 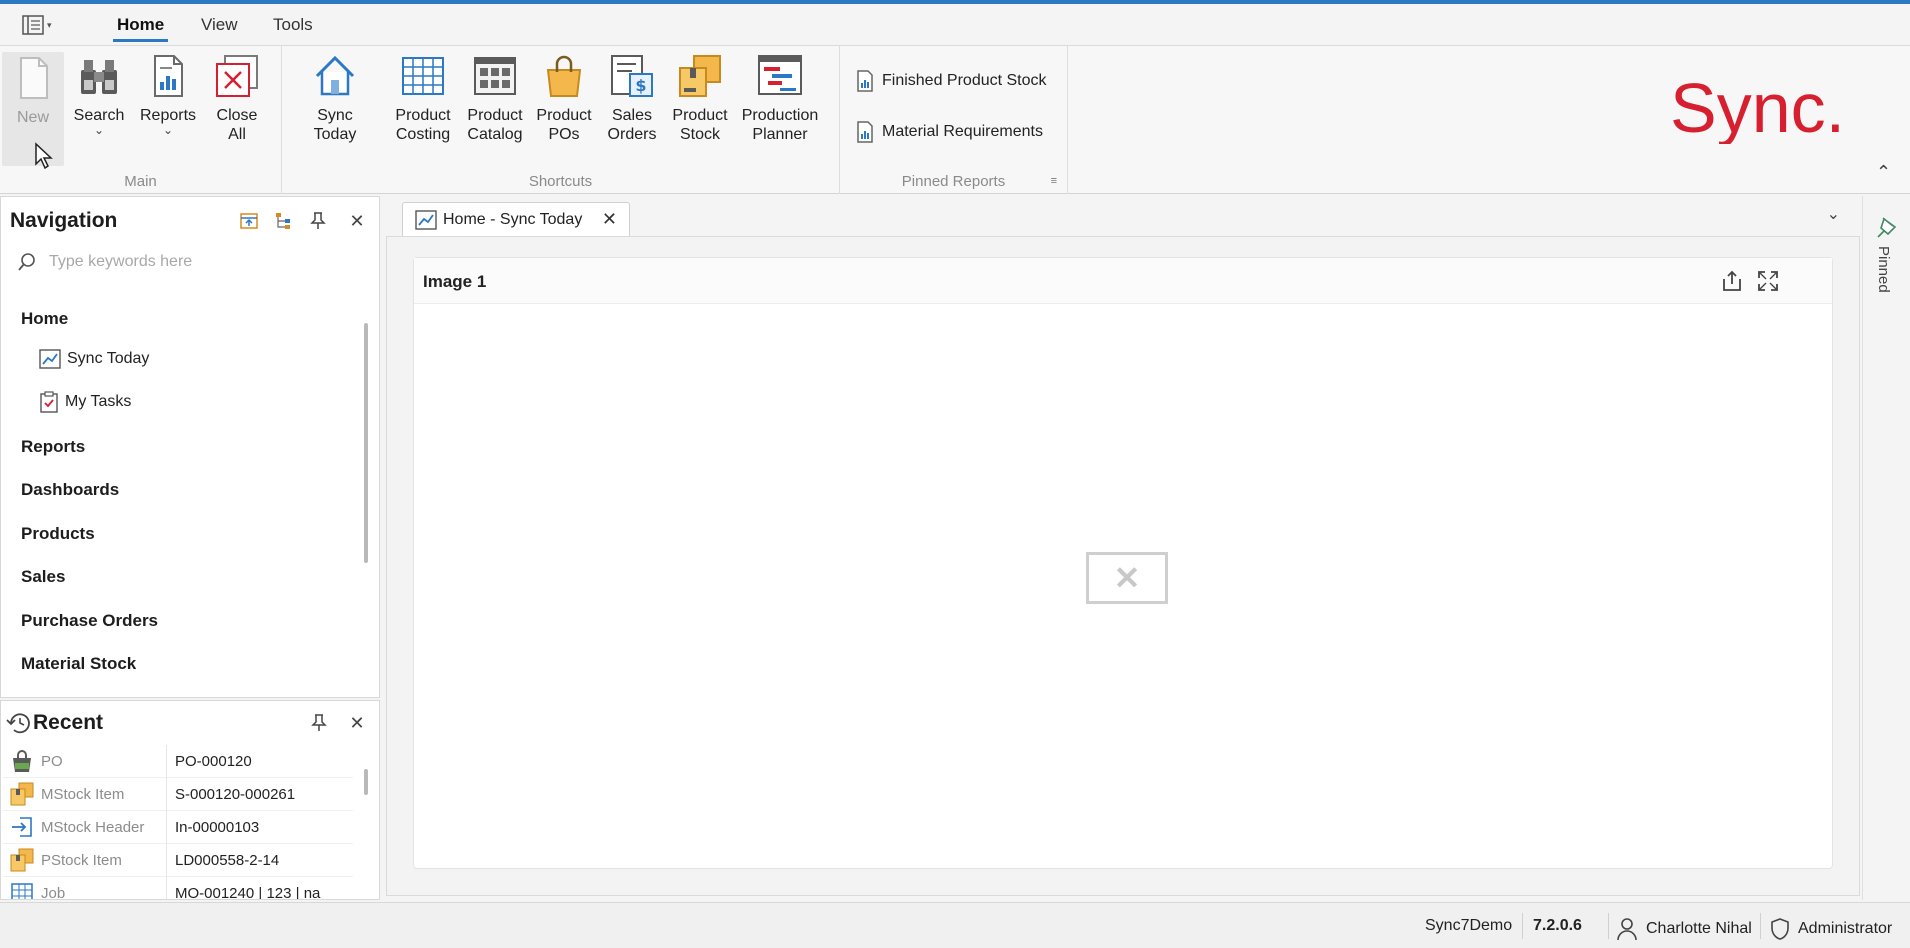 What do you see at coordinates (423, 134) in the screenshot?
I see `shortcut-label-line2: Costing` at bounding box center [423, 134].